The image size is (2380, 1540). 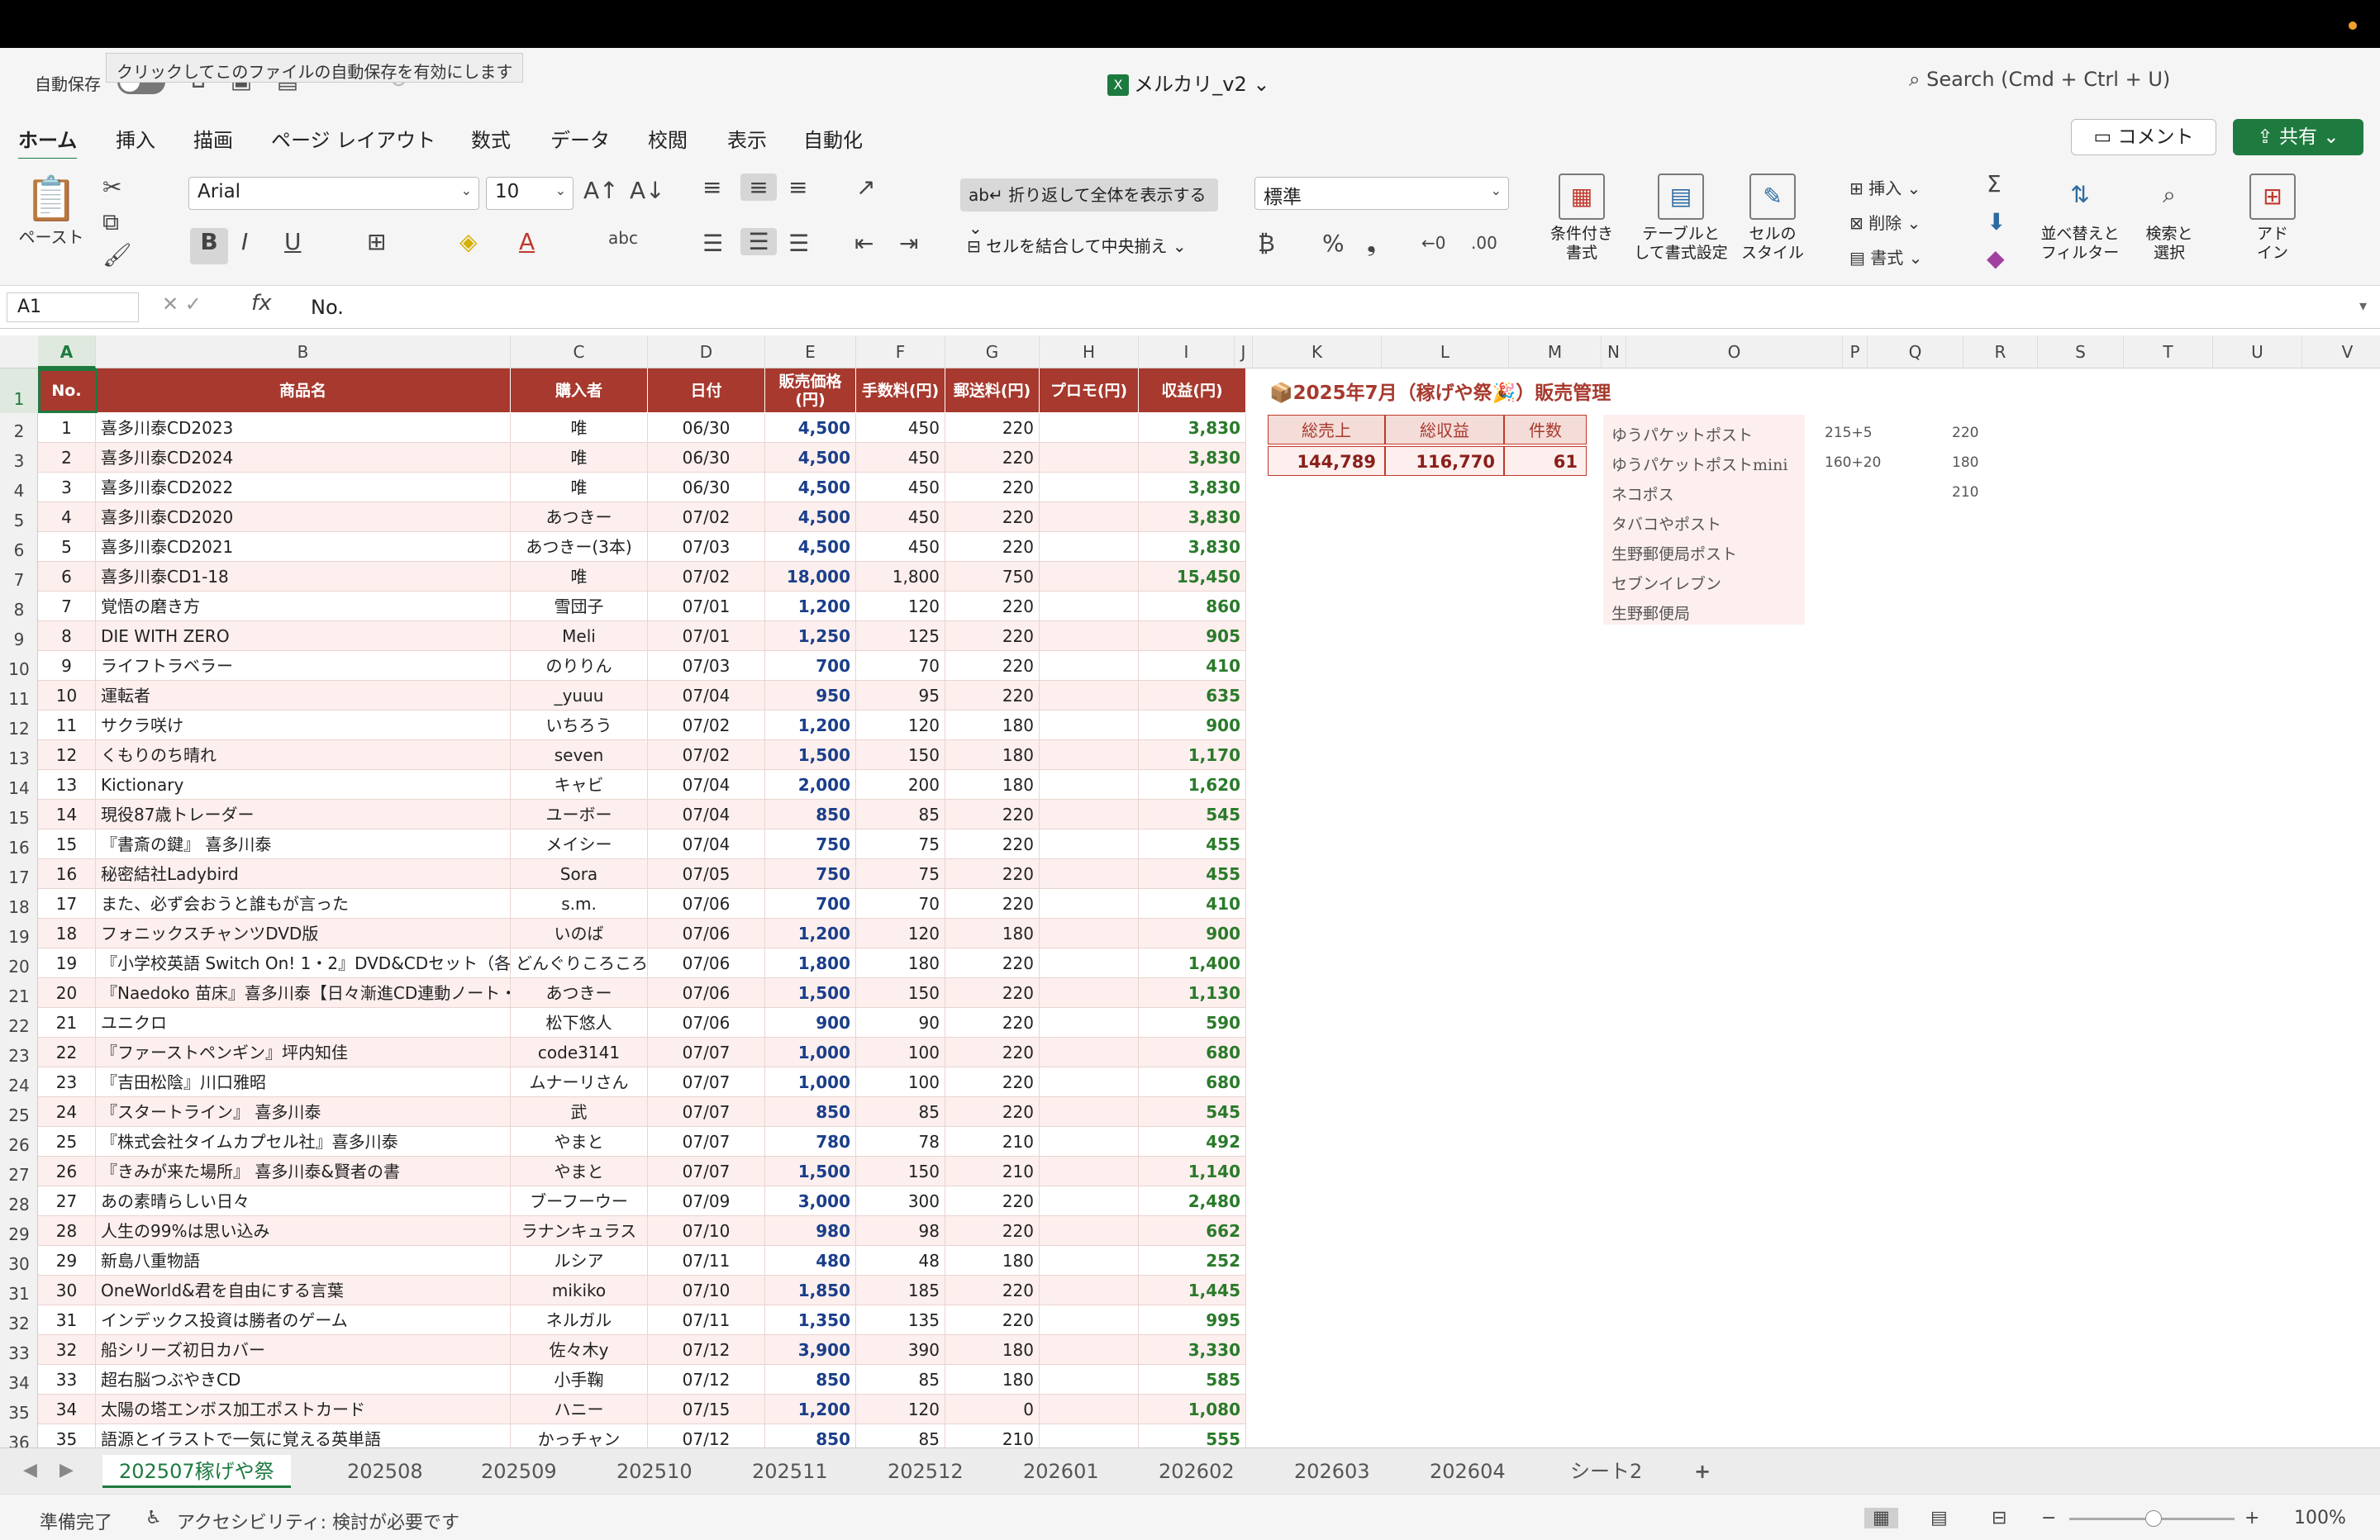 I want to click on table-cell: インデックス投資は勝者のゲーム, so click(x=303, y=1320).